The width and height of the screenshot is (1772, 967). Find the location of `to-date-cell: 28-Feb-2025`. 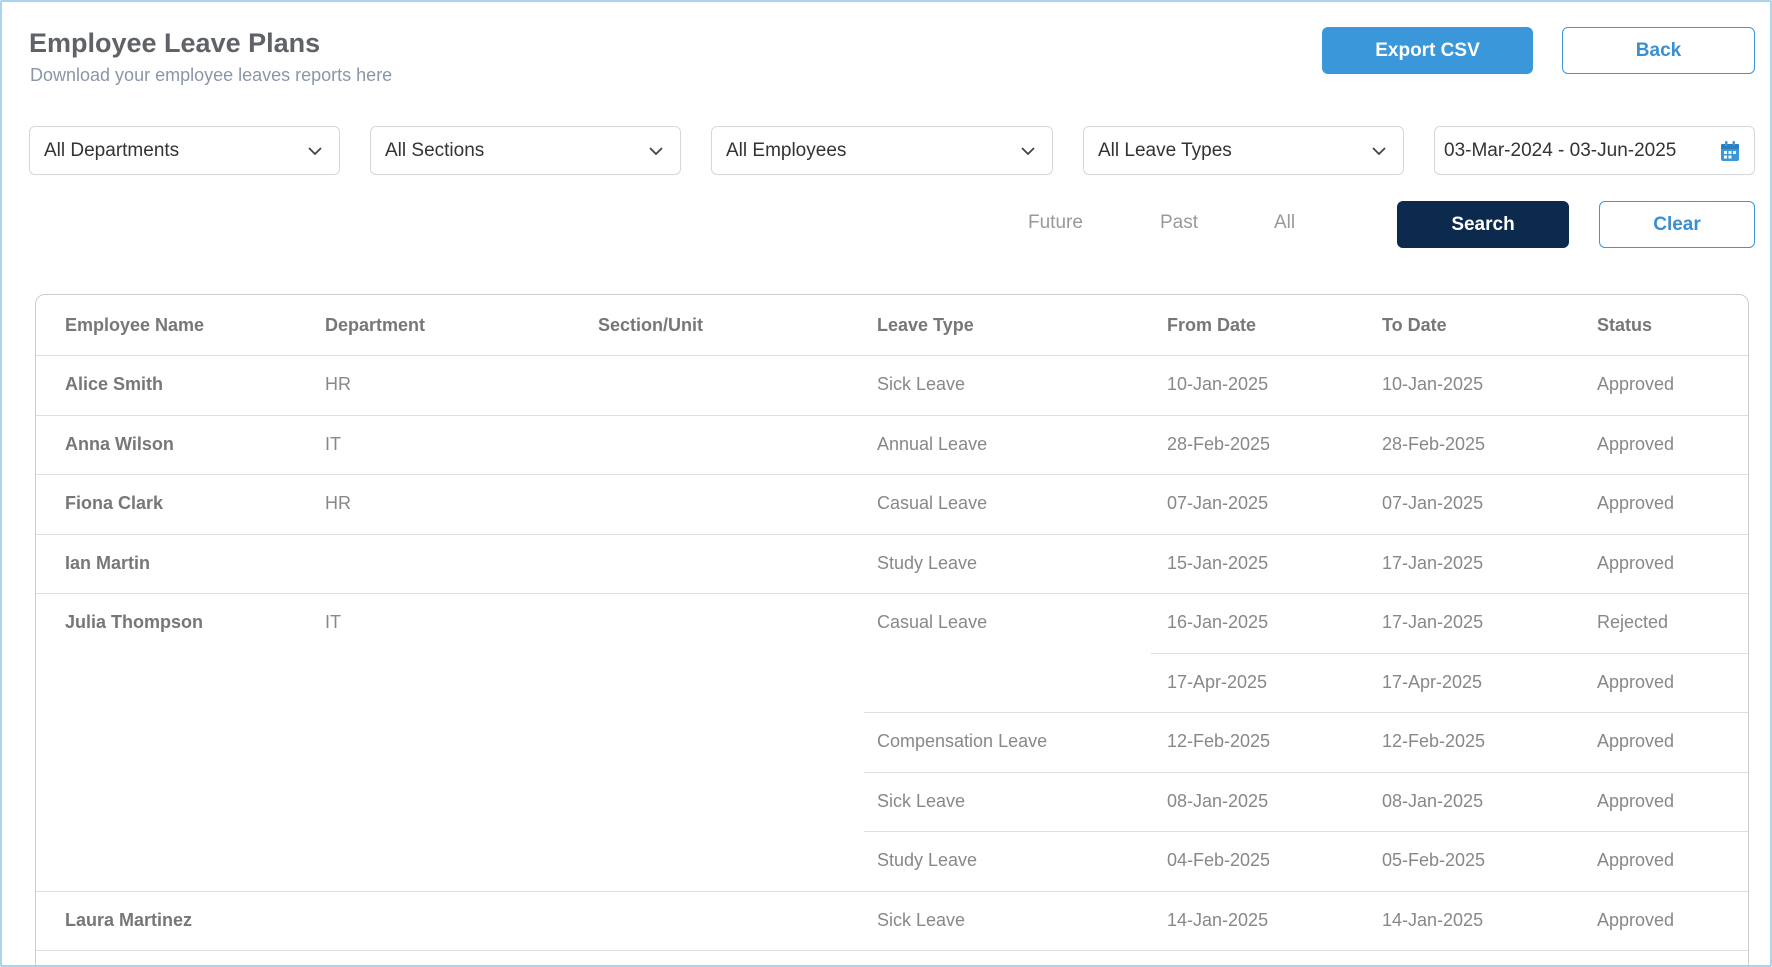

to-date-cell: 28-Feb-2025 is located at coordinates (1434, 443).